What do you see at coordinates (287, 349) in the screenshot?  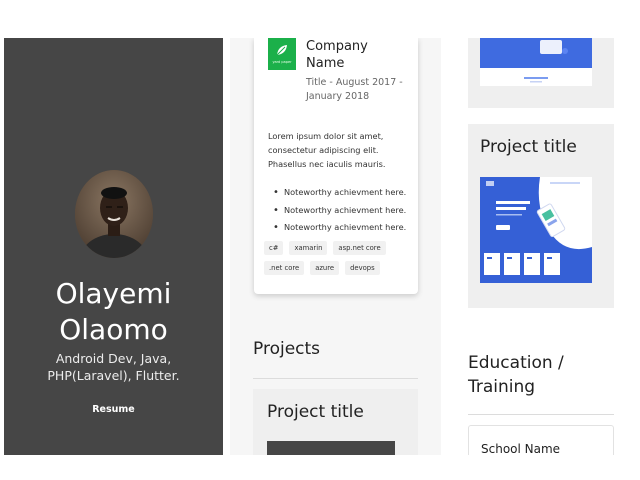 I see `projects-heading: Projects` at bounding box center [287, 349].